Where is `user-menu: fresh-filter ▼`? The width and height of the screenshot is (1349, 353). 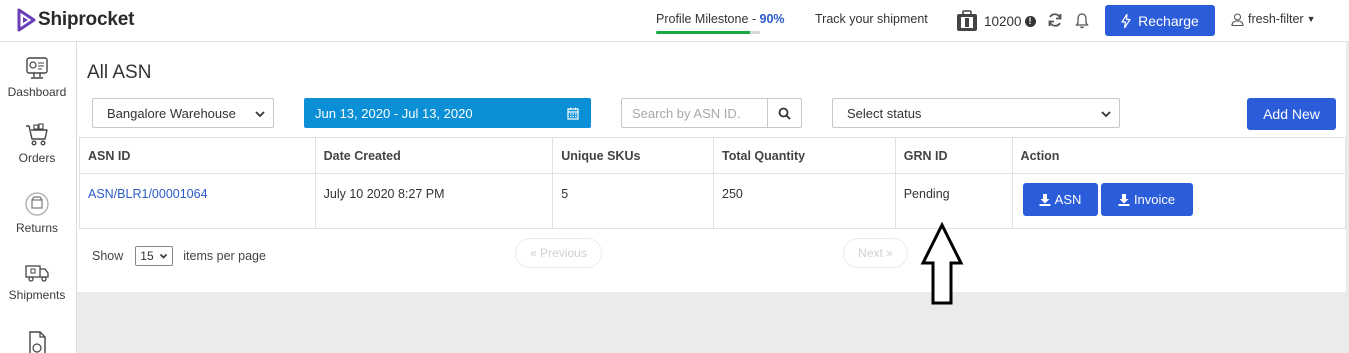
user-menu: fresh-filter ▼ is located at coordinates (1273, 19).